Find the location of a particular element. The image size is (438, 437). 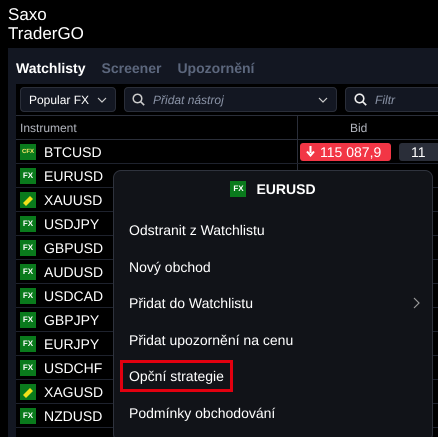

add-instrument-field: Přidat nástroj is located at coordinates (231, 99).